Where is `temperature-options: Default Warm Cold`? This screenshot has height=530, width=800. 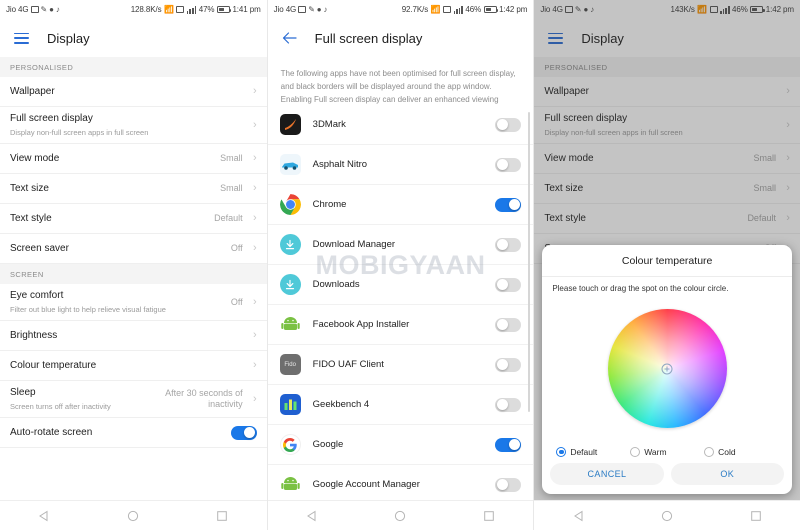
temperature-options: Default Warm Cold is located at coordinates (667, 453).